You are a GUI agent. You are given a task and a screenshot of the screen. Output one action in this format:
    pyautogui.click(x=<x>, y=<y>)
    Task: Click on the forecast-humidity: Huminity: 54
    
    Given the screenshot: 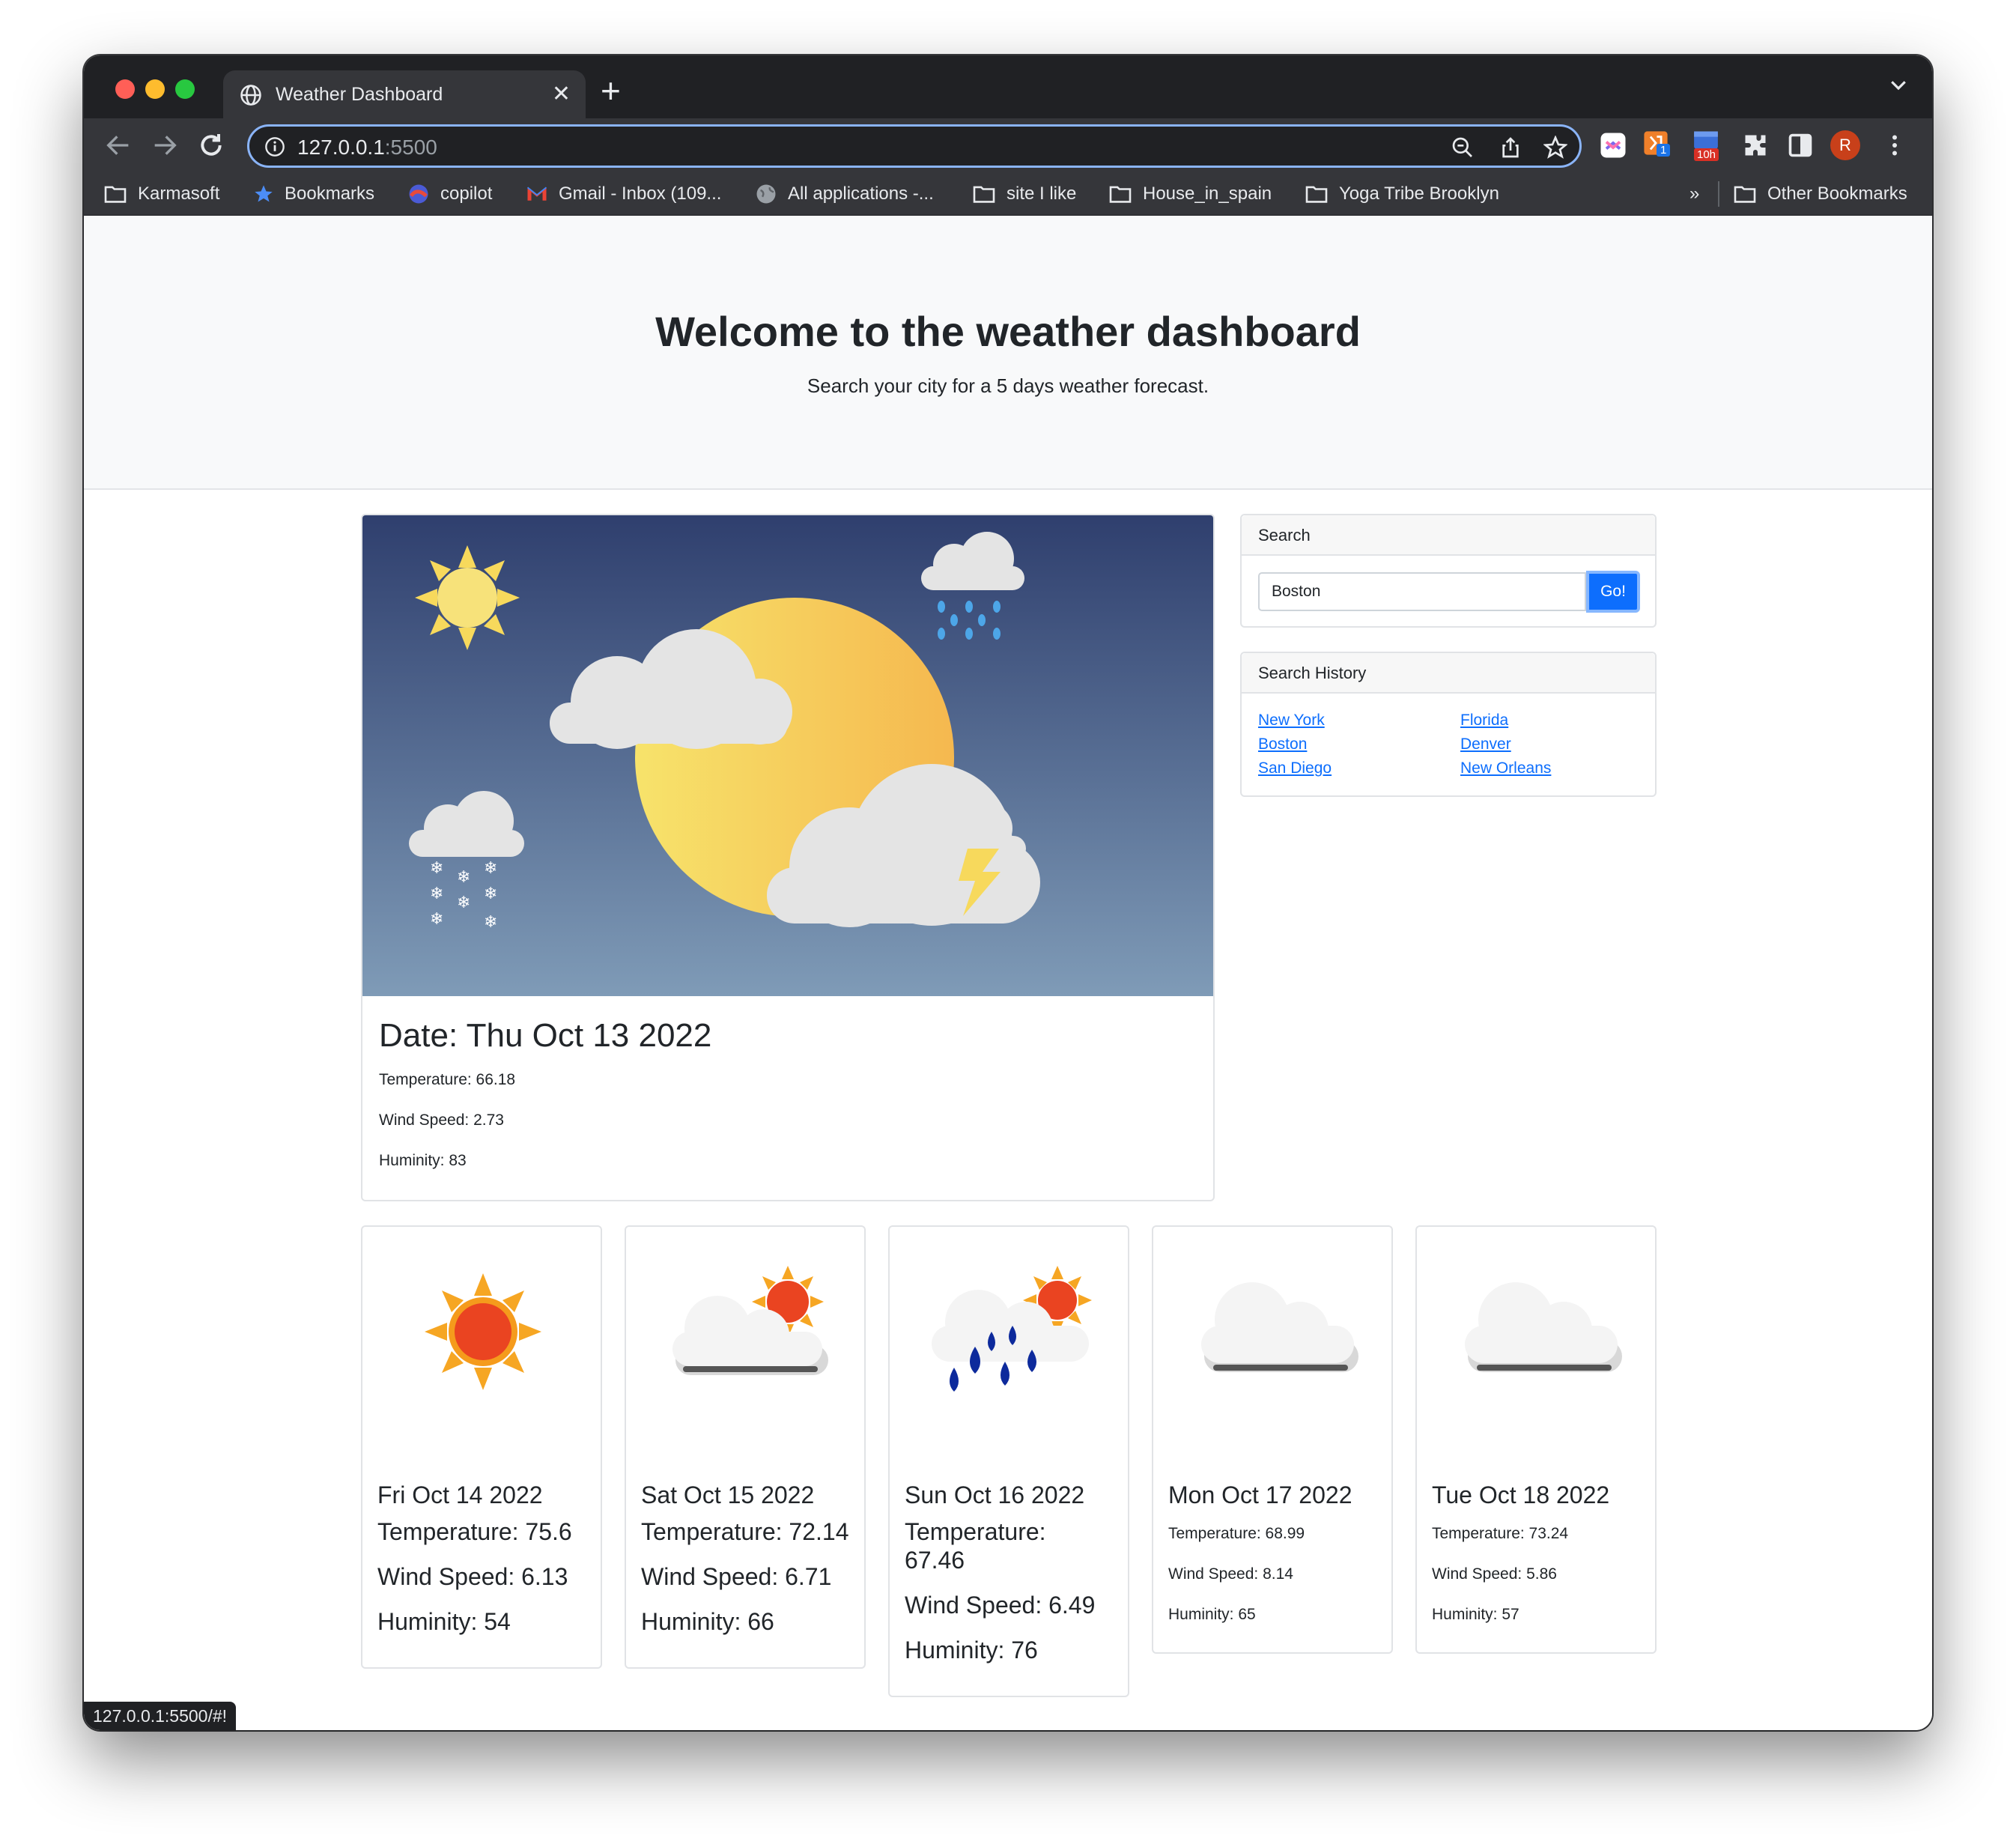 What is the action you would take?
    pyautogui.click(x=444, y=1621)
    